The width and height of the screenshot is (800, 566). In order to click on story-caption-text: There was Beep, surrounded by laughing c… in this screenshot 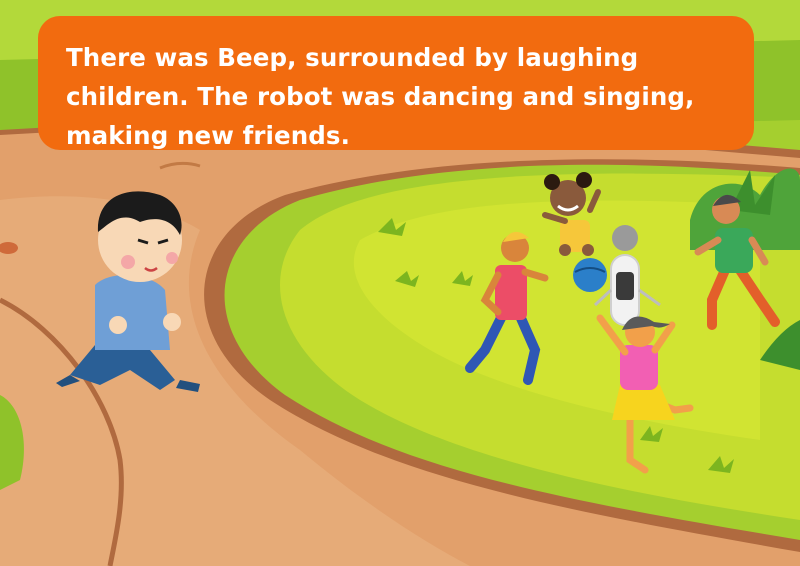, I will do `click(380, 96)`.